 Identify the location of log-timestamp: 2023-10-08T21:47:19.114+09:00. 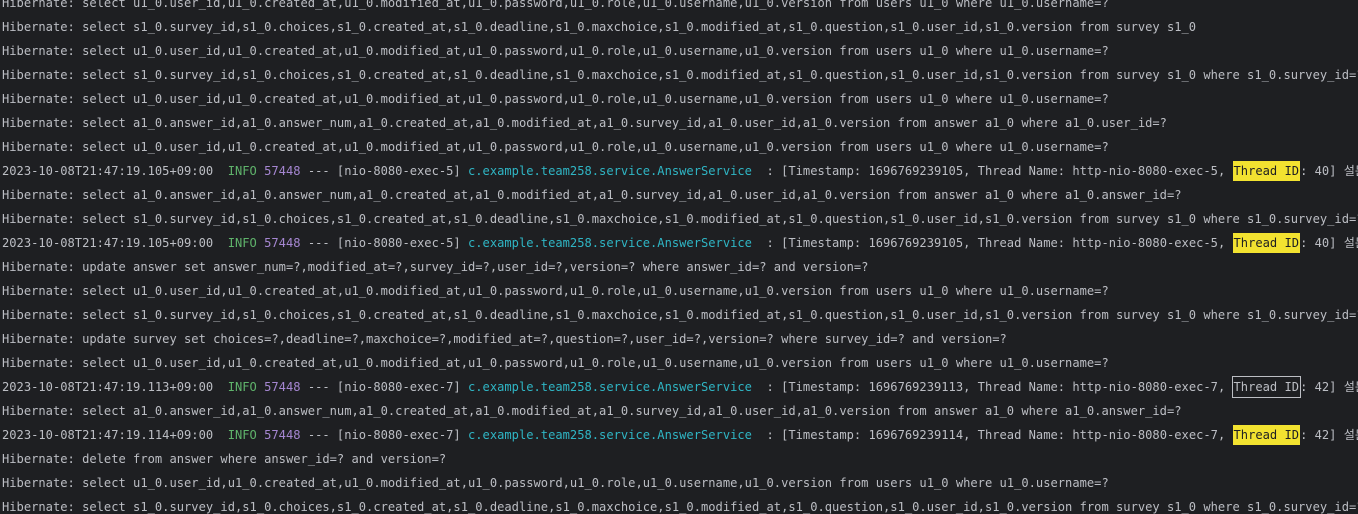
(108, 435).